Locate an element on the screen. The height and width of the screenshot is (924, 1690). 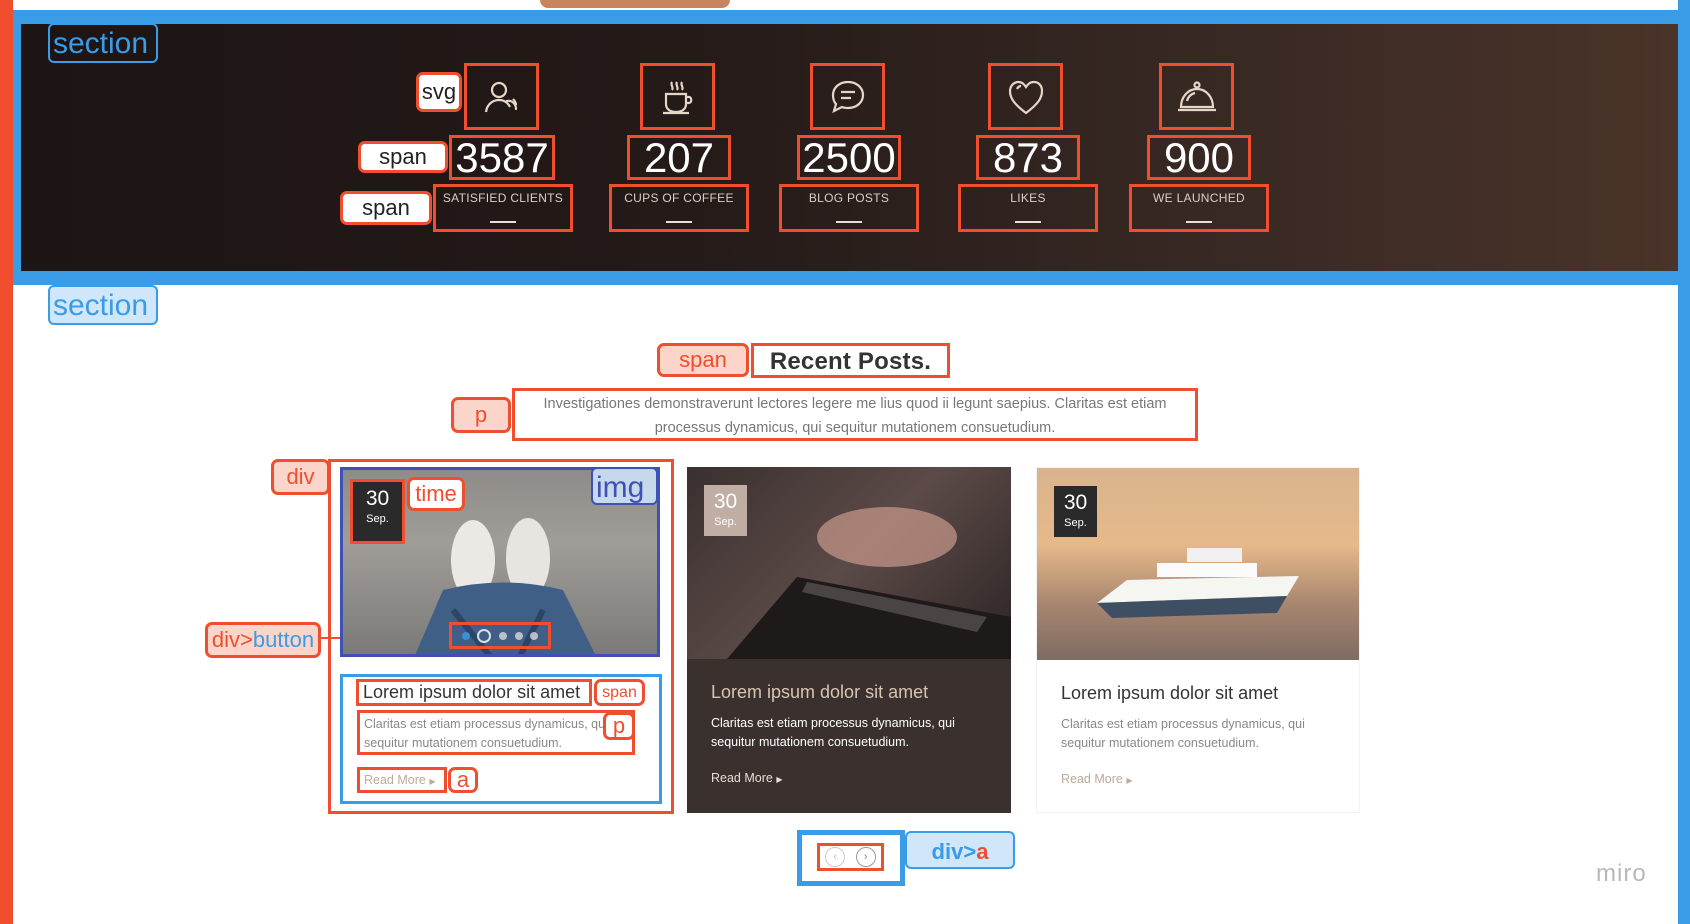
p-tag: p is located at coordinates (481, 415).